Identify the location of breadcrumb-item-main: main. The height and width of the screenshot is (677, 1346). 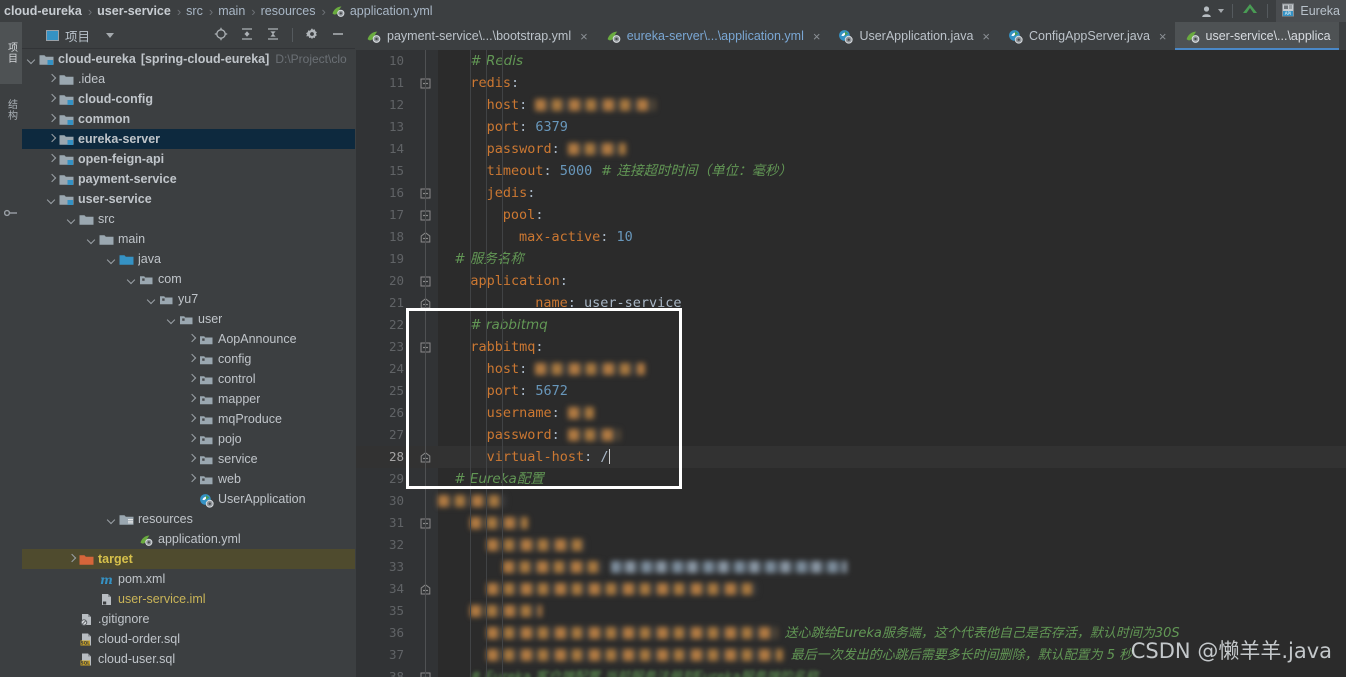
(231, 11).